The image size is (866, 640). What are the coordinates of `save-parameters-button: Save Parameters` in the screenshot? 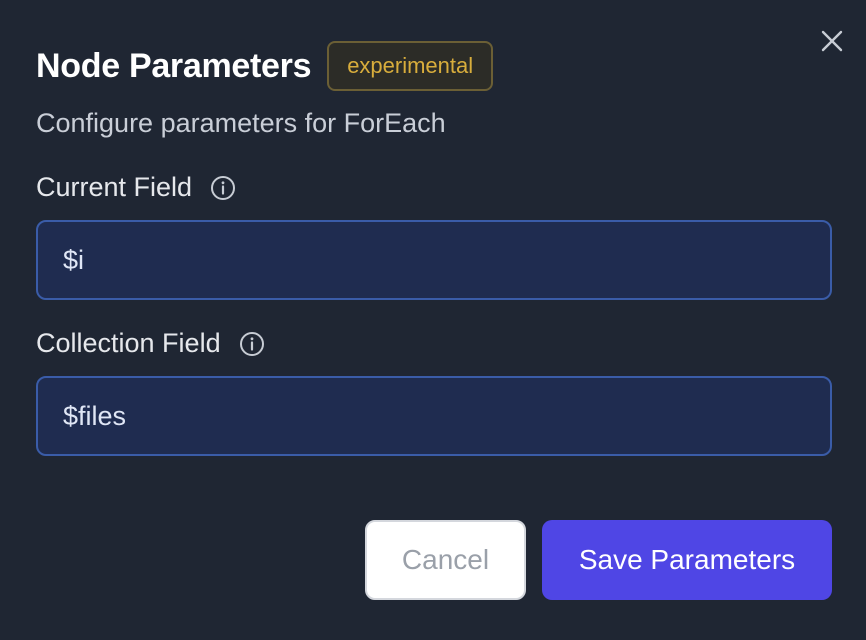 It's located at (687, 560).